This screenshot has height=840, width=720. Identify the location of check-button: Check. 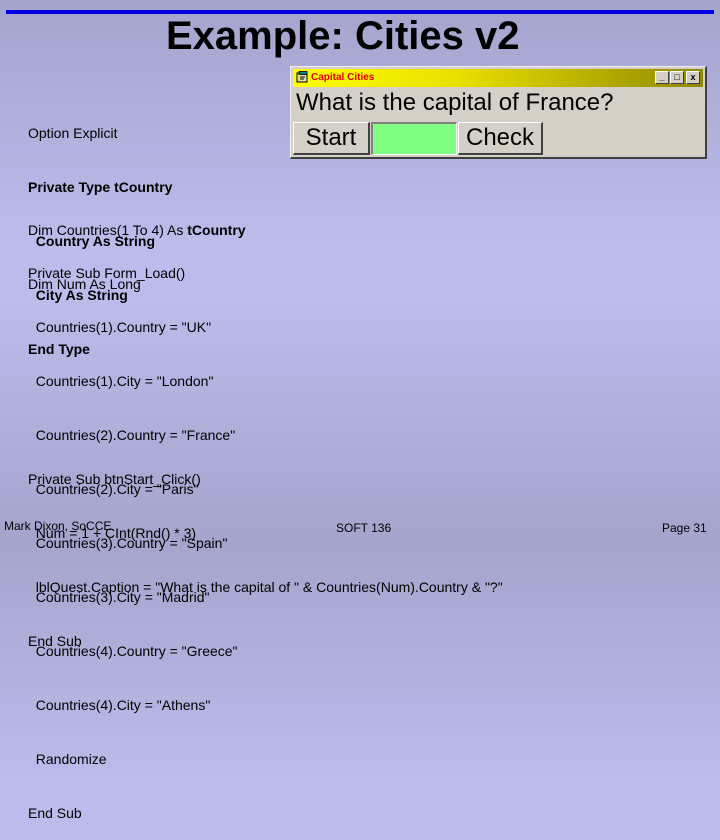
(500, 138).